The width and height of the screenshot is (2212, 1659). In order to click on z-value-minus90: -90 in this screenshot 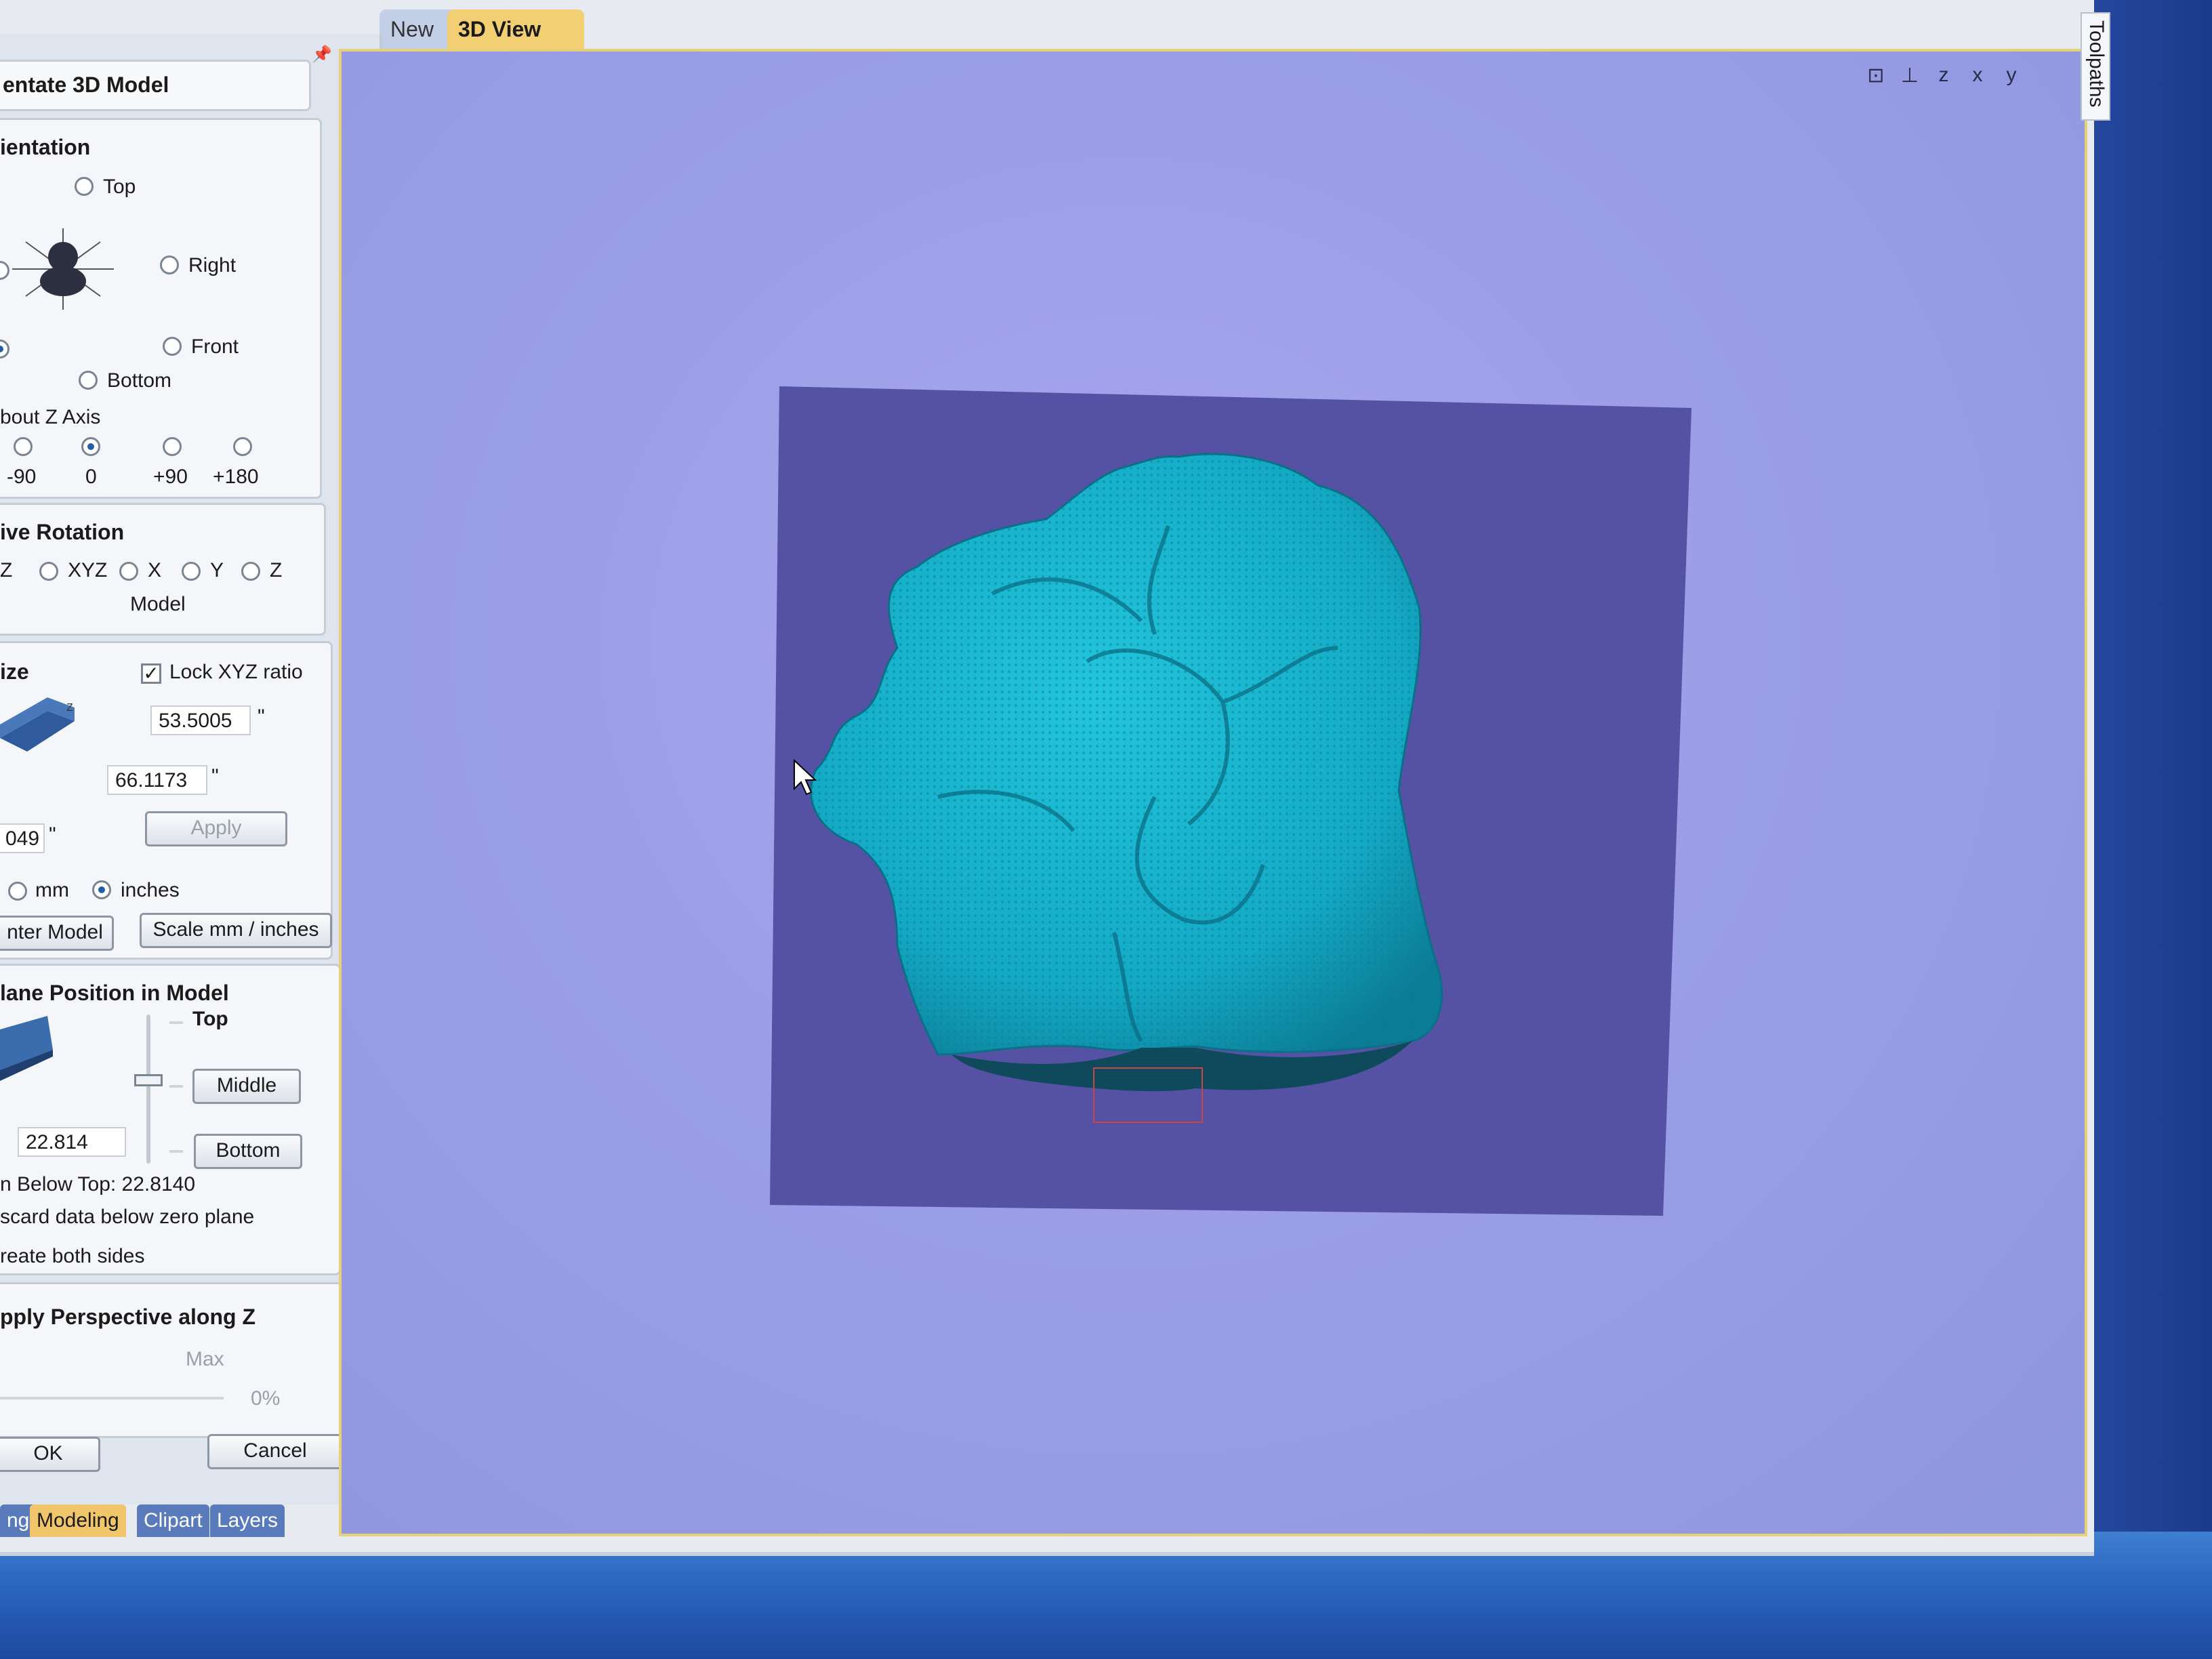, I will do `click(22, 477)`.